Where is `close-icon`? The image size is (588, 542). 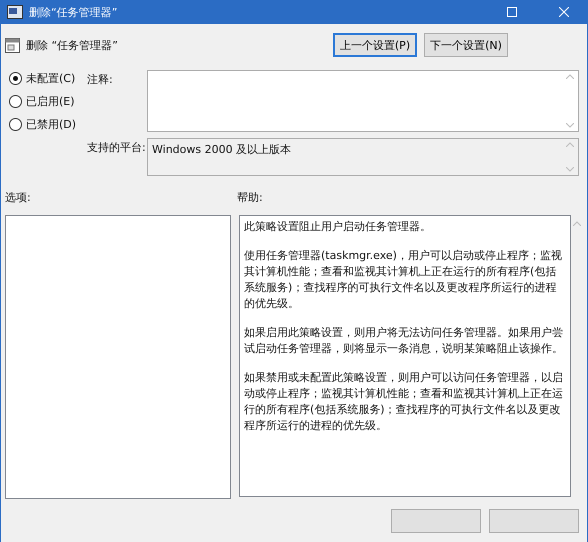
close-icon is located at coordinates (564, 12).